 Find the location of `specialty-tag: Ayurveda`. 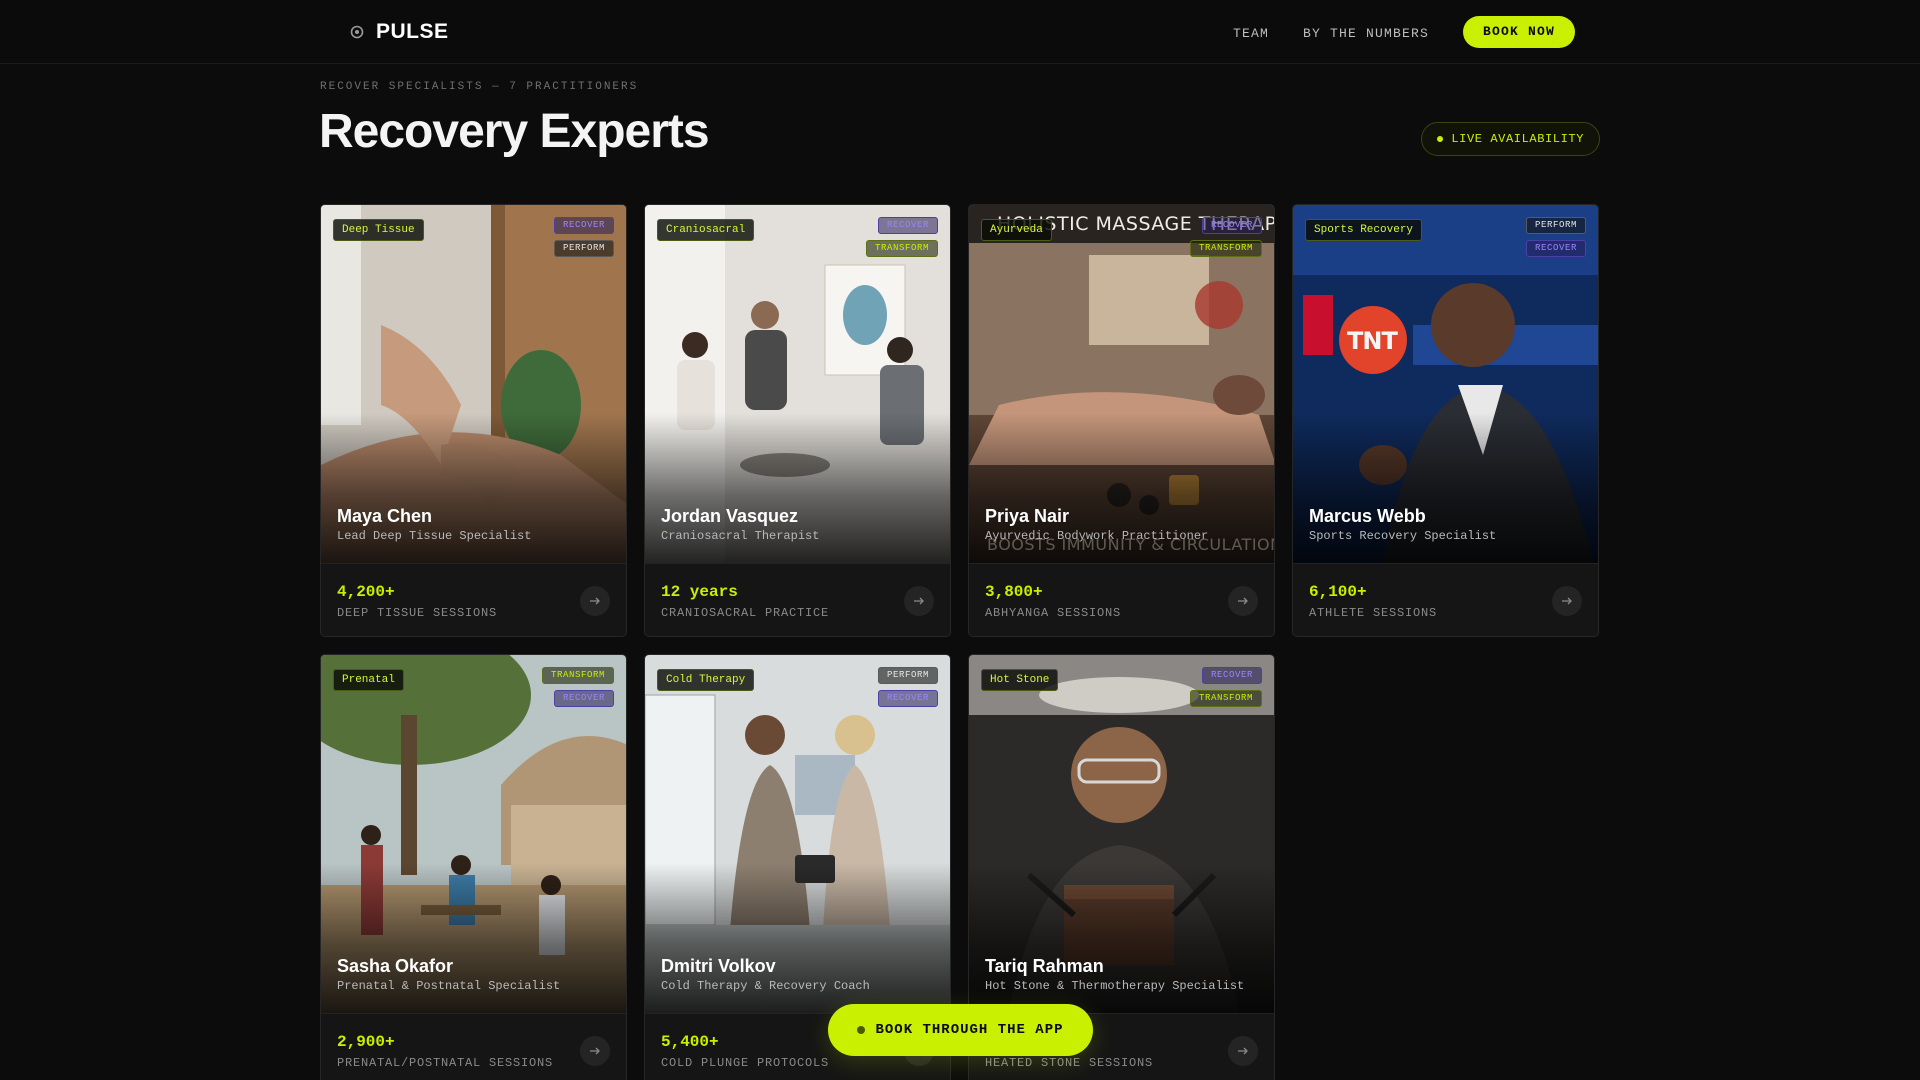

specialty-tag: Ayurveda is located at coordinates (1016, 230).